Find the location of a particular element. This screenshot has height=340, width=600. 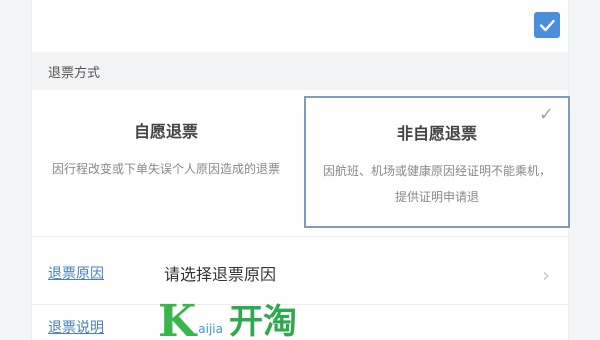

selected-check-icon: ✓ is located at coordinates (546, 114).